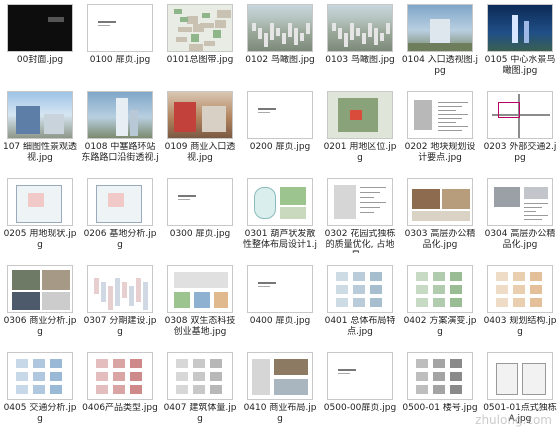 The image size is (560, 435). Describe the element at coordinates (520, 326) in the screenshot. I see `file-name-label: 0403 规划结构.jpg` at that location.